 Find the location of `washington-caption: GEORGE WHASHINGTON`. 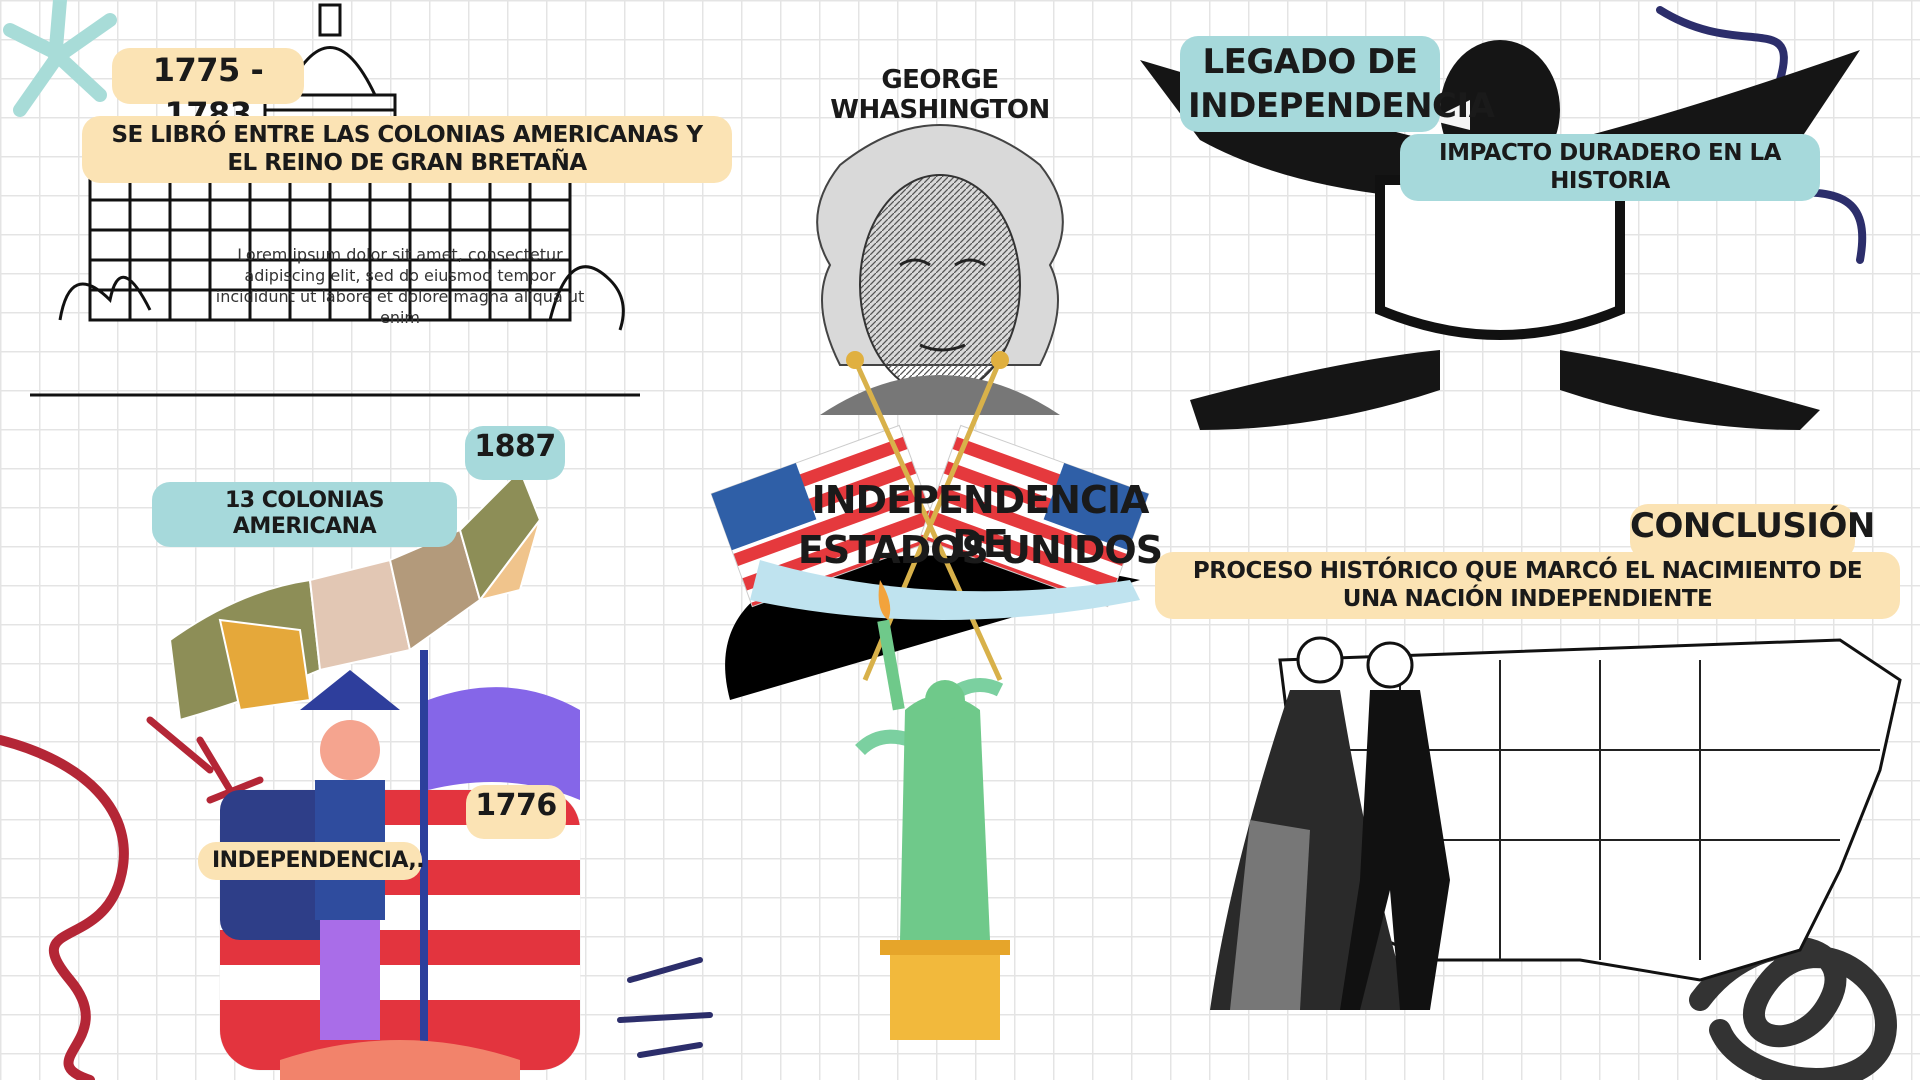

washington-caption: GEORGE WHASHINGTON is located at coordinates (940, 95).